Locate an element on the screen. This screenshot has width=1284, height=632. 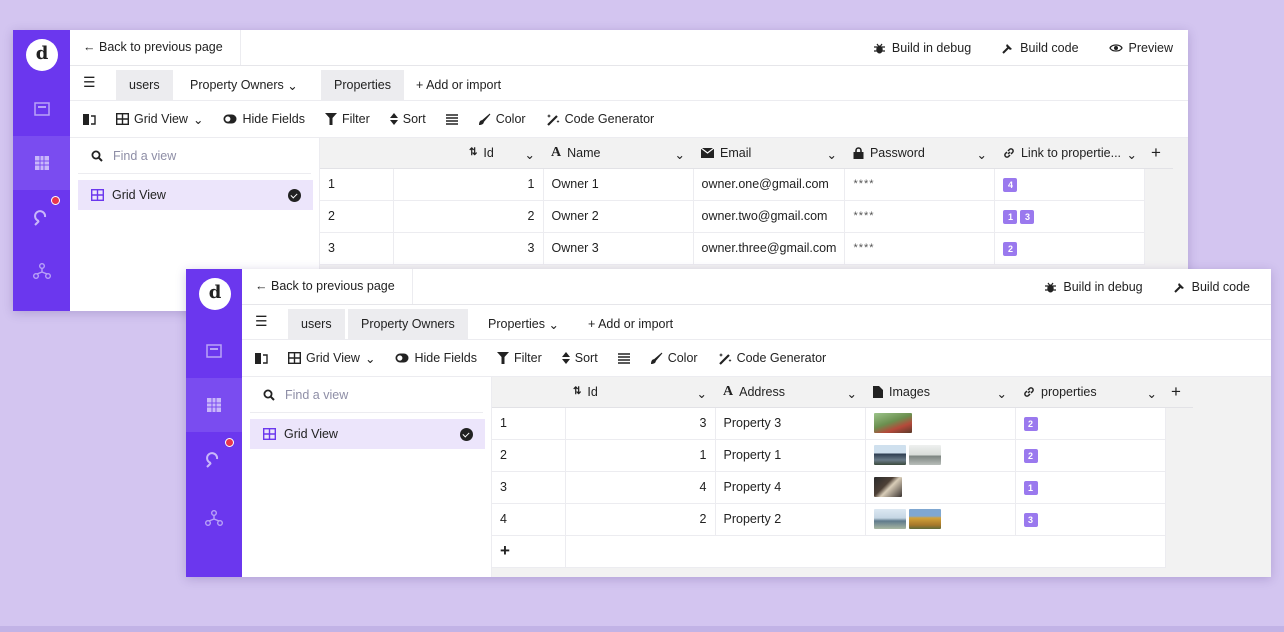
cell-link: 13 is located at coordinates (1070, 216).